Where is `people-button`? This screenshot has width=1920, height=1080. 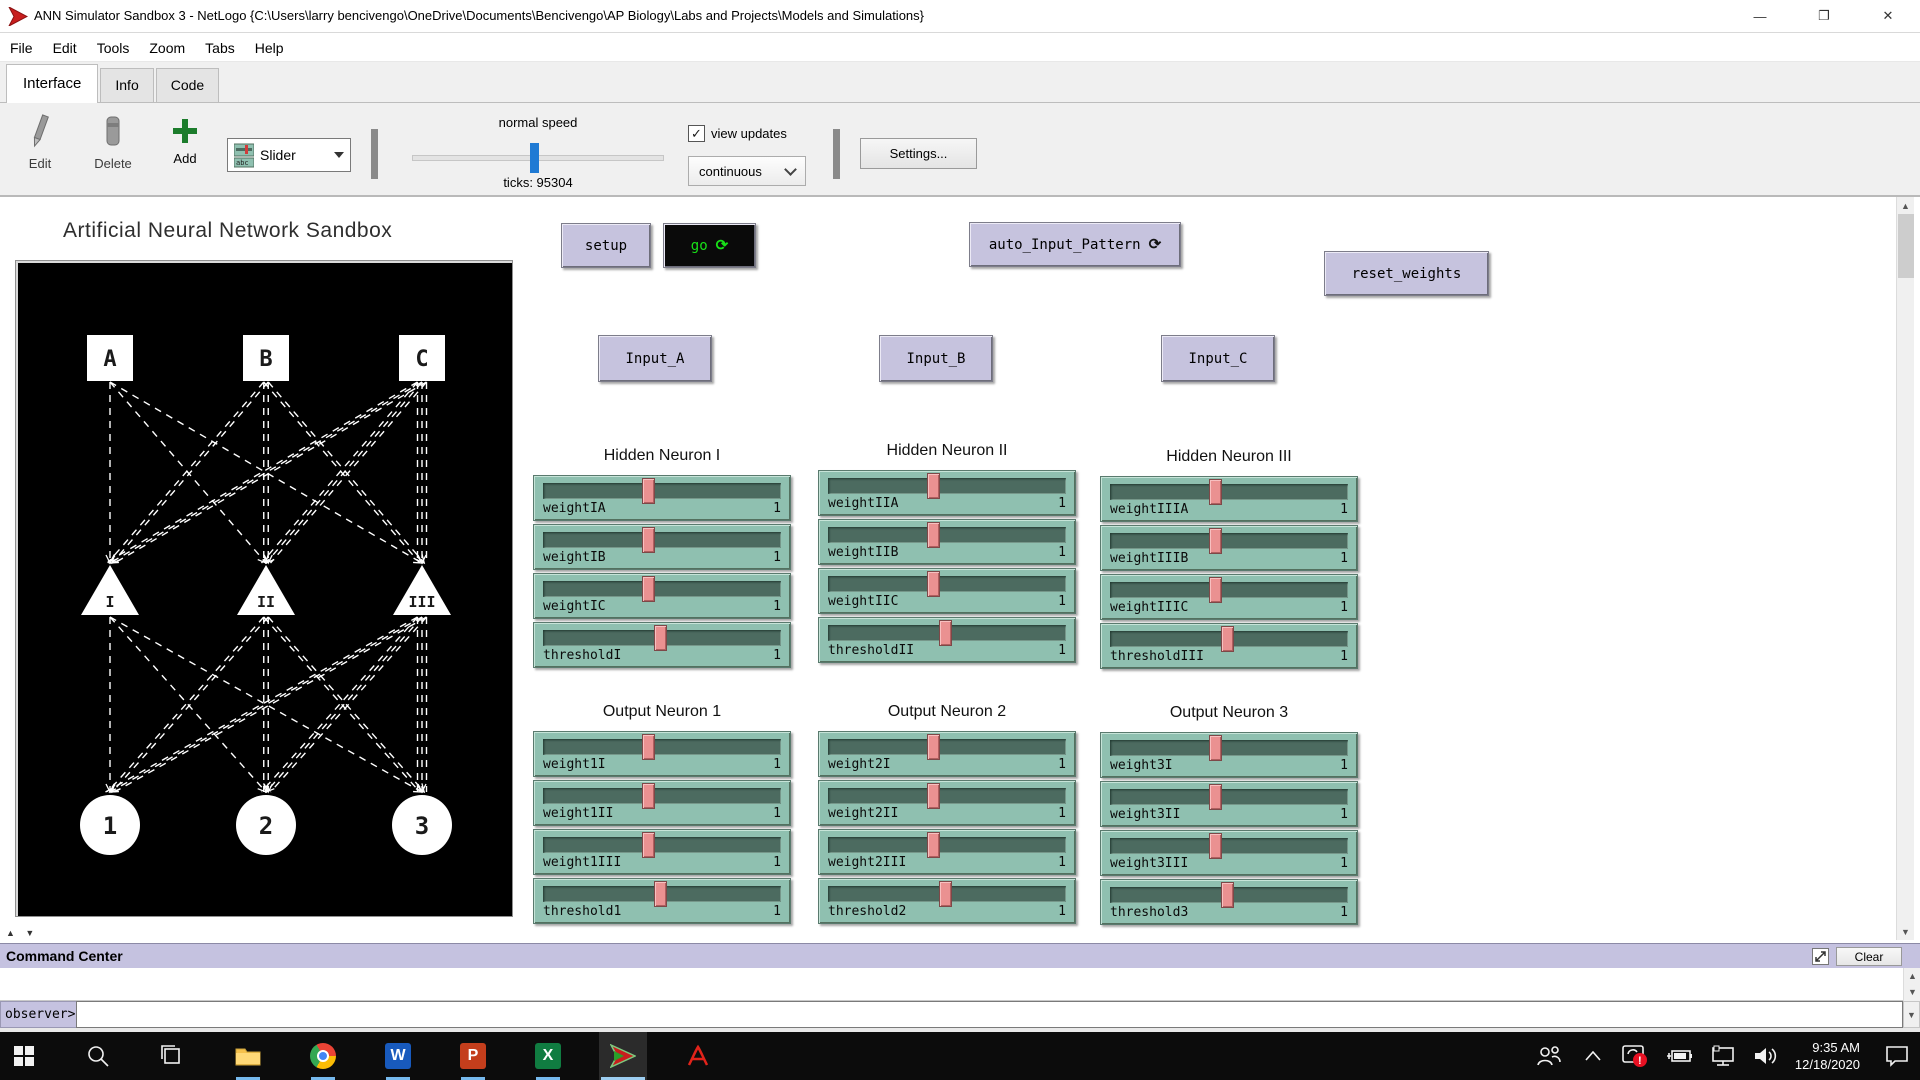
people-button is located at coordinates (1549, 1056).